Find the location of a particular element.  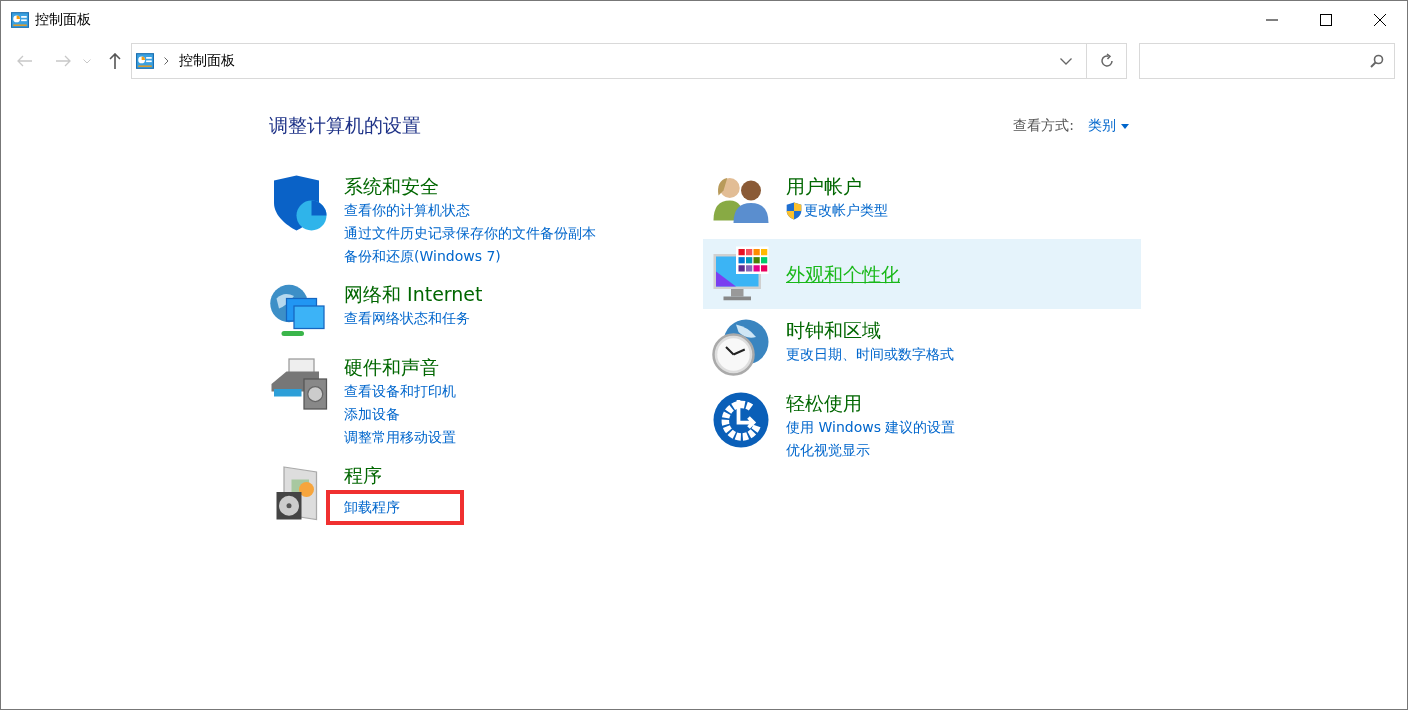

accessibility-icon is located at coordinates (741, 420).